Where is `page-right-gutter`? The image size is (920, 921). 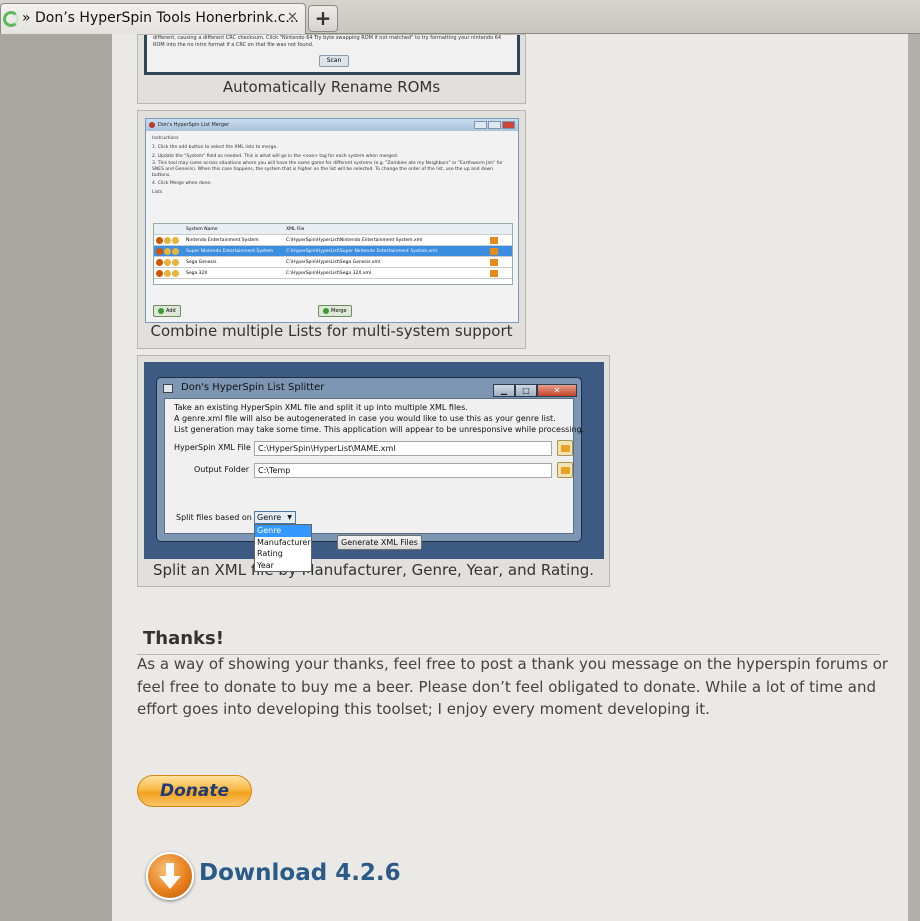 page-right-gutter is located at coordinates (914, 477).